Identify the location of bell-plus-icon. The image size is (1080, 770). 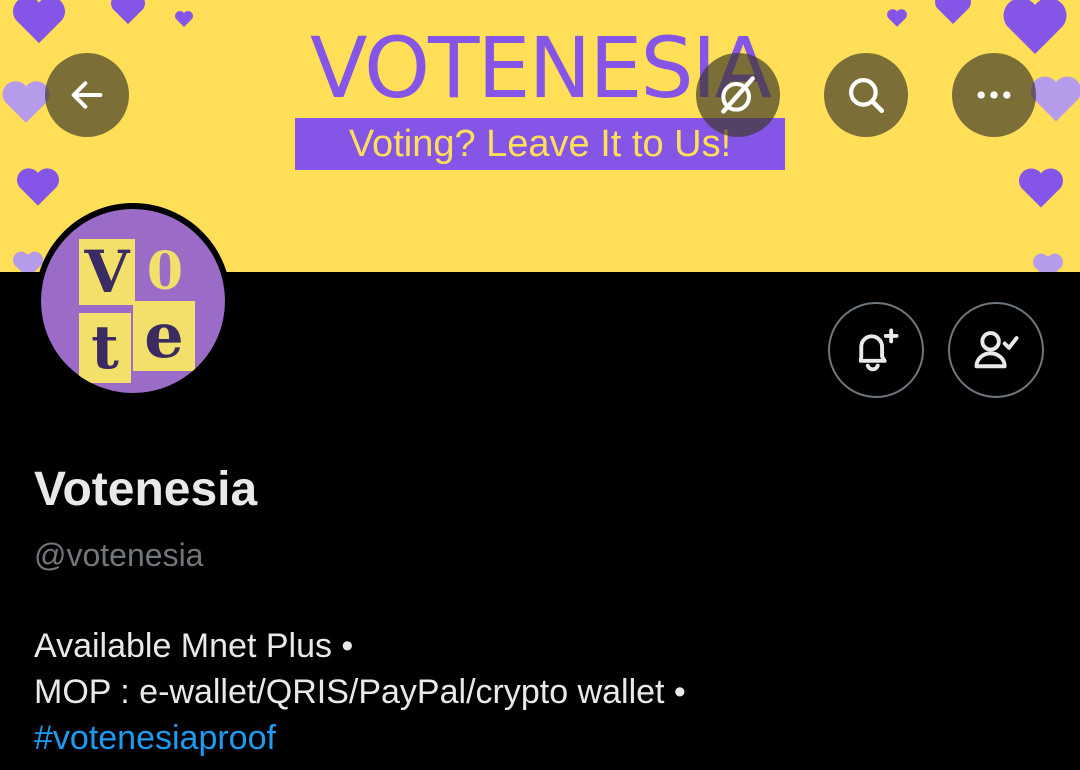
(878, 350).